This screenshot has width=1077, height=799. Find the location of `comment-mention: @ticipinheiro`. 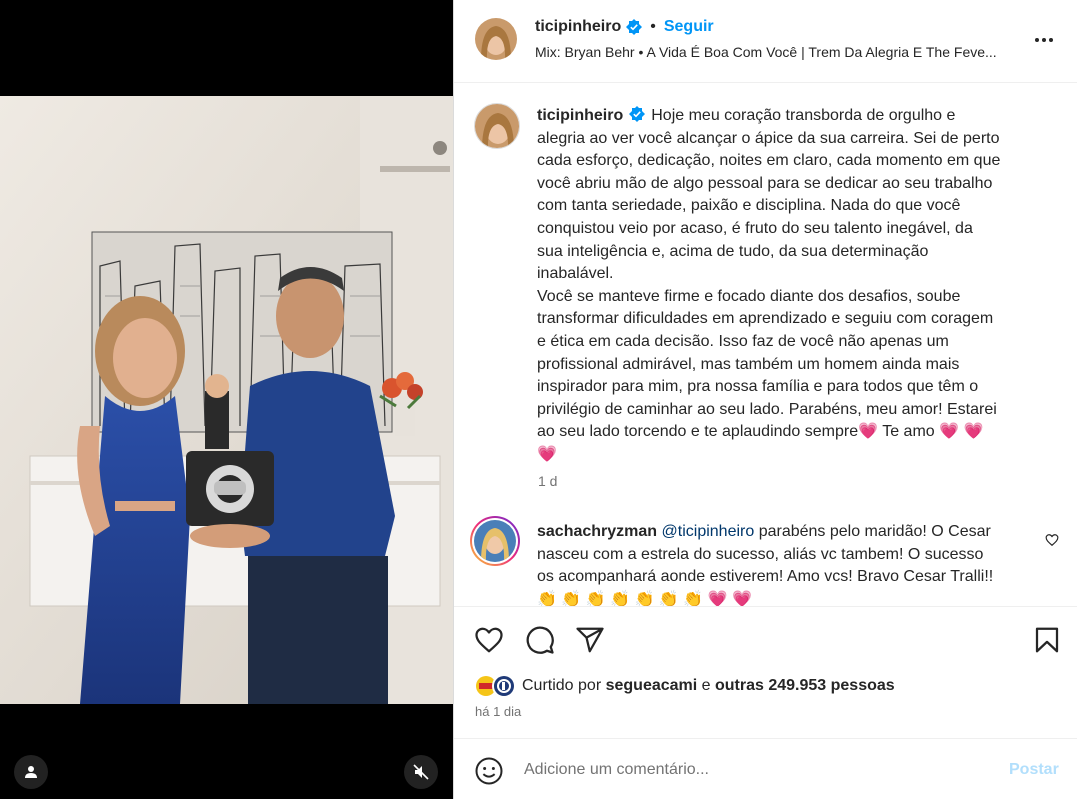

comment-mention: @ticipinheiro is located at coordinates (708, 531).